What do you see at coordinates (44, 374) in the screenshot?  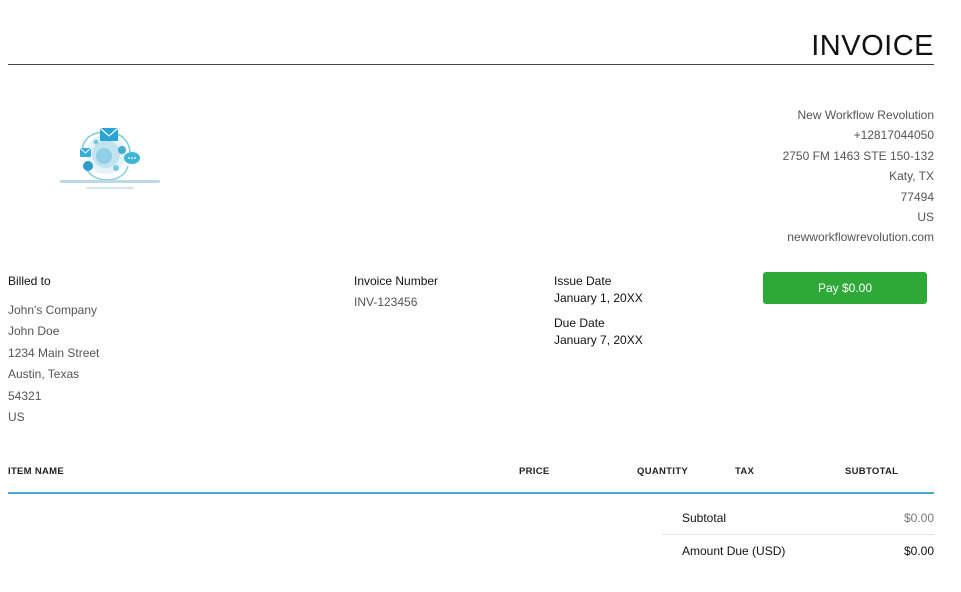 I see `billed-city-state: Austin, Texas` at bounding box center [44, 374].